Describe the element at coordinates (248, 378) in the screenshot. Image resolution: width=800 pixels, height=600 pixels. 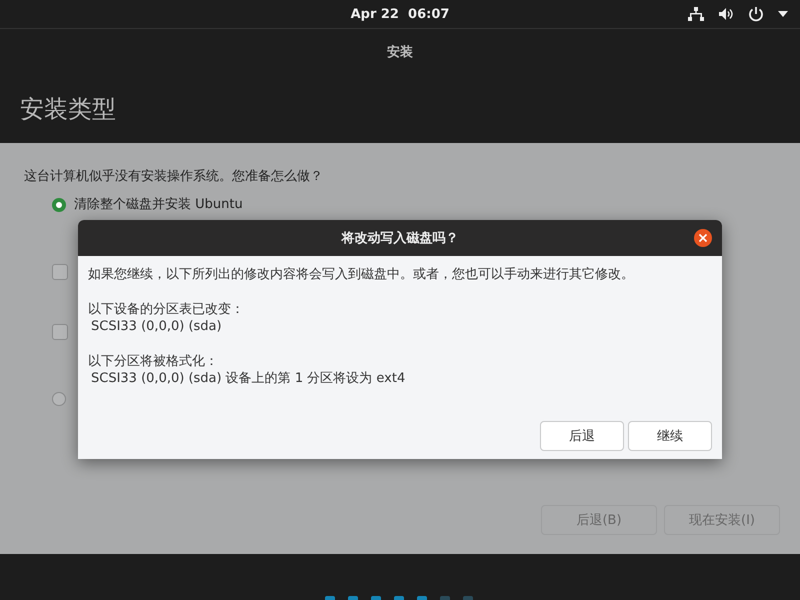
I see `section-item: SCSI33 (0,0,0) (sda) 设备上的第 1 分区将设为 ext4` at that location.